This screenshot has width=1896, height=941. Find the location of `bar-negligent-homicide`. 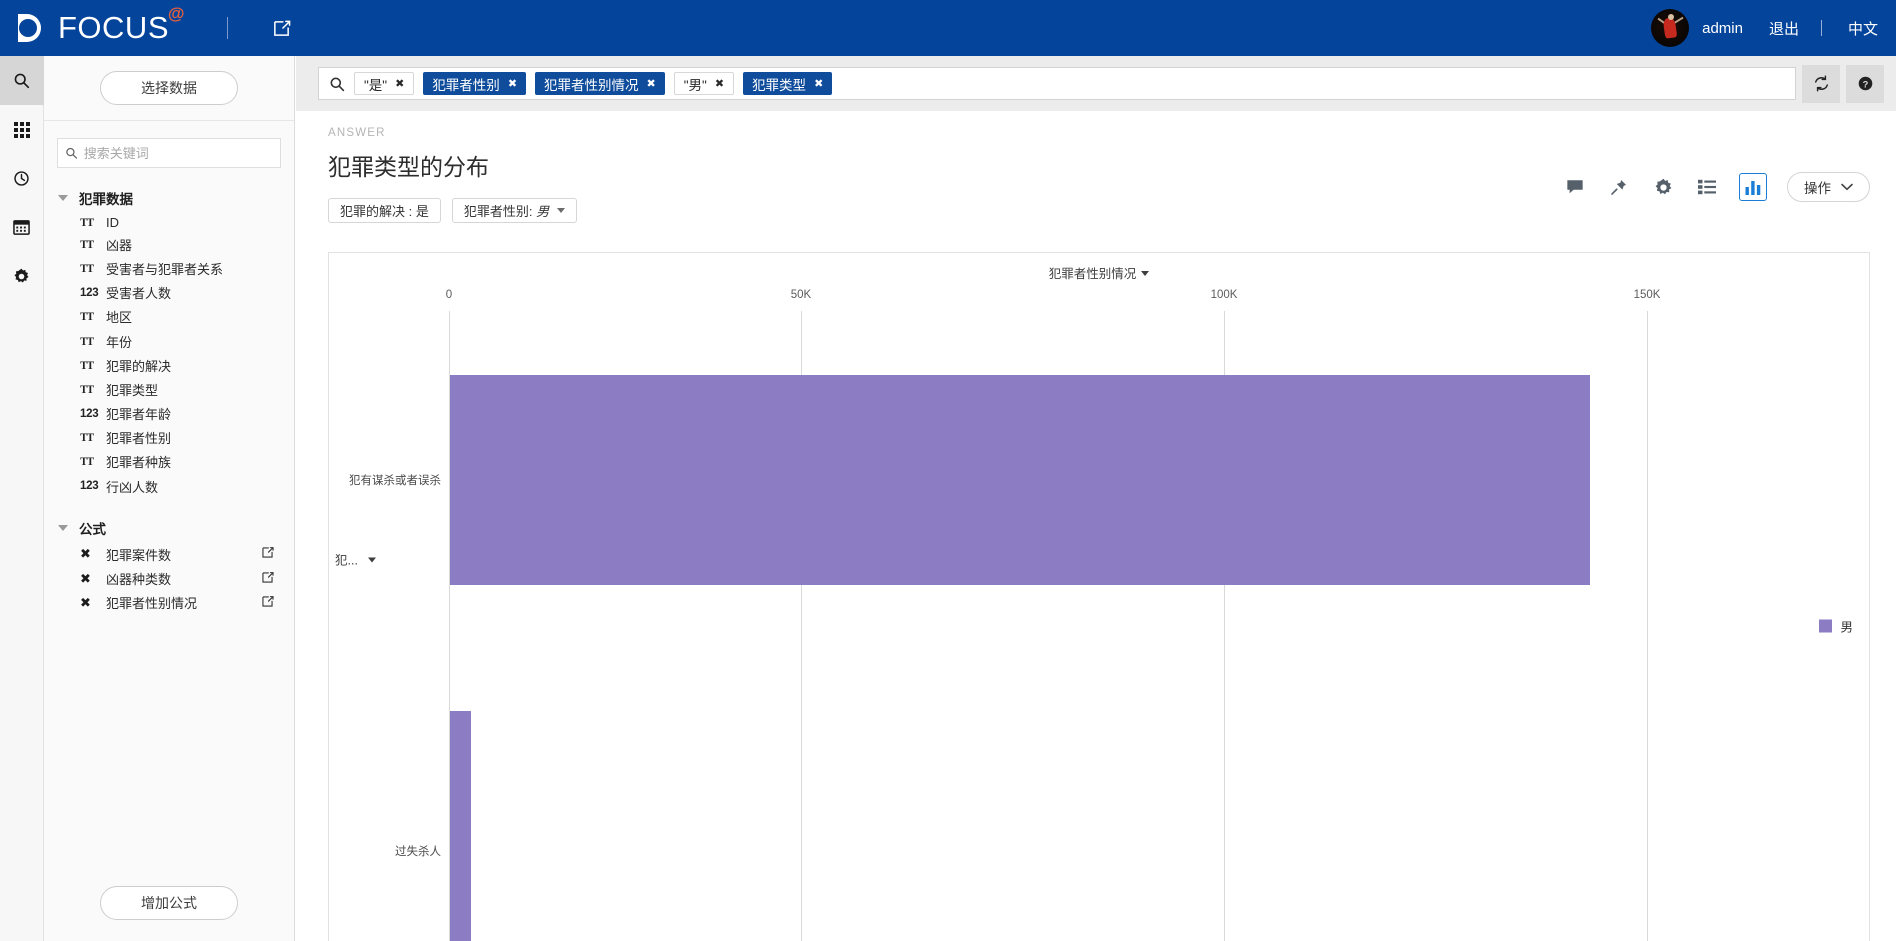

bar-negligent-homicide is located at coordinates (460, 826).